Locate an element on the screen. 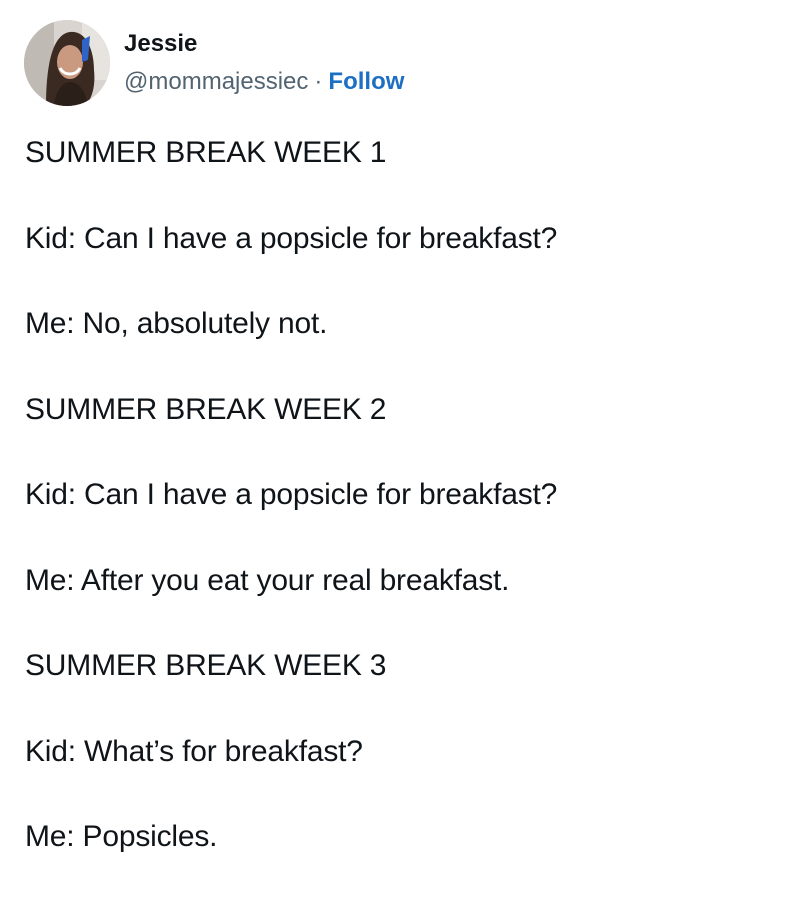 This screenshot has height=903, width=806. profile-photo-avatar is located at coordinates (67, 63).